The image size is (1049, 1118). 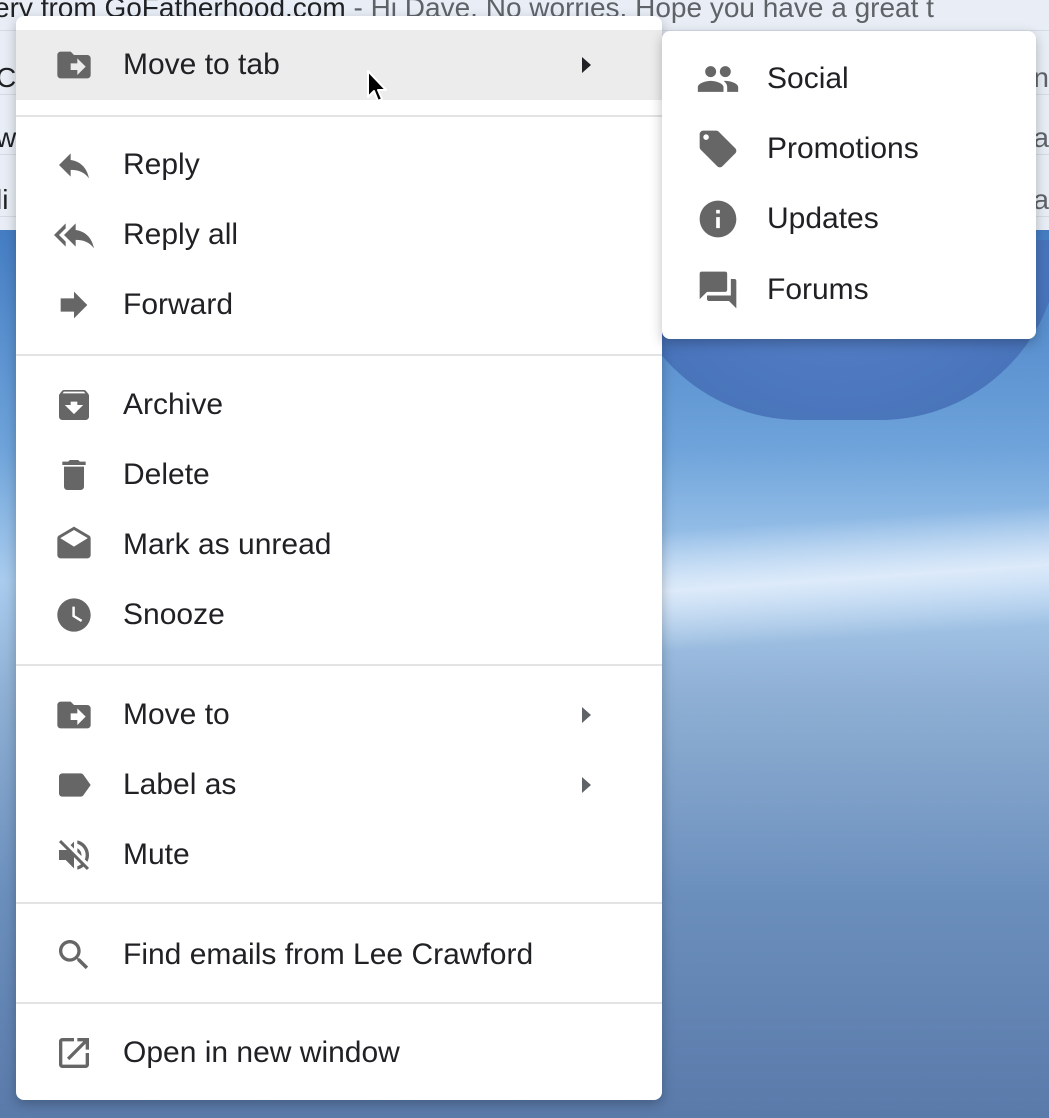 I want to click on reply-icon, so click(x=74, y=165).